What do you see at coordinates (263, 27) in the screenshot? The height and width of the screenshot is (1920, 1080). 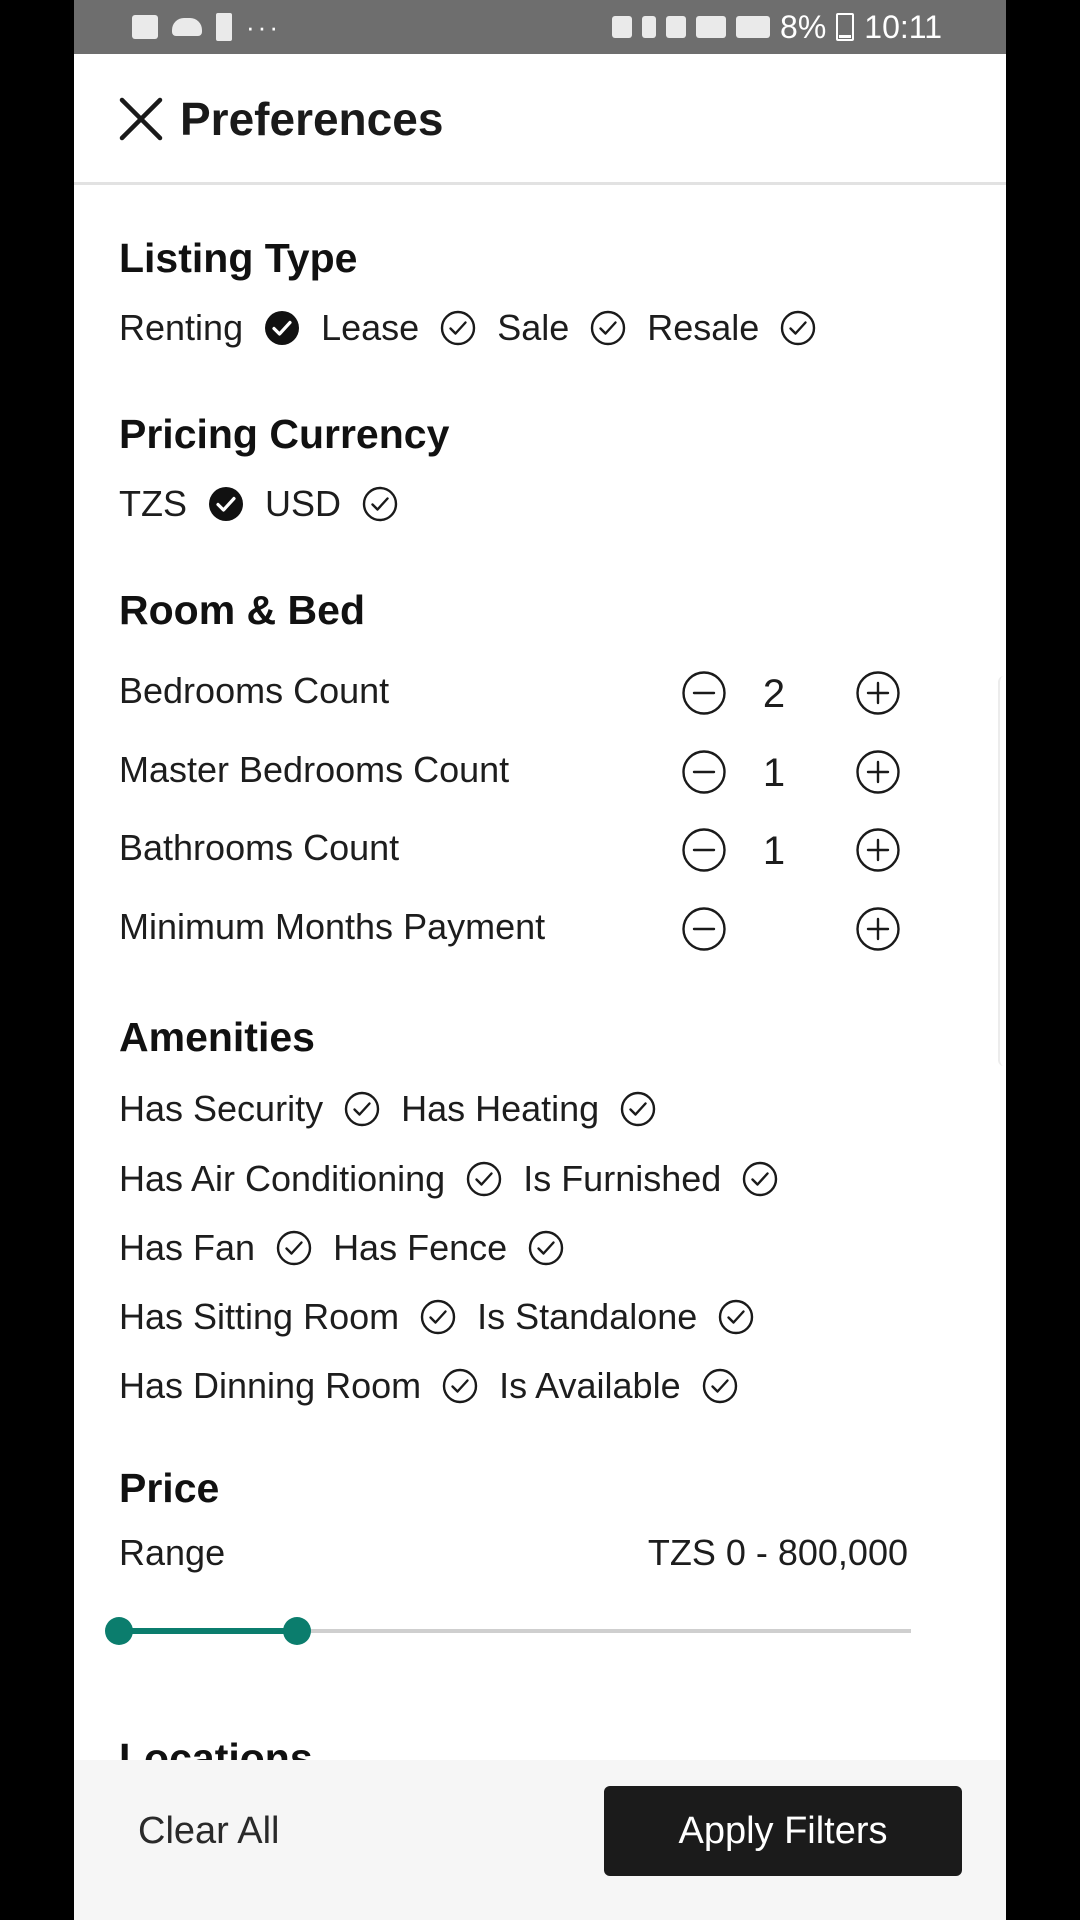 I see `more-dots-icon: ···` at bounding box center [263, 27].